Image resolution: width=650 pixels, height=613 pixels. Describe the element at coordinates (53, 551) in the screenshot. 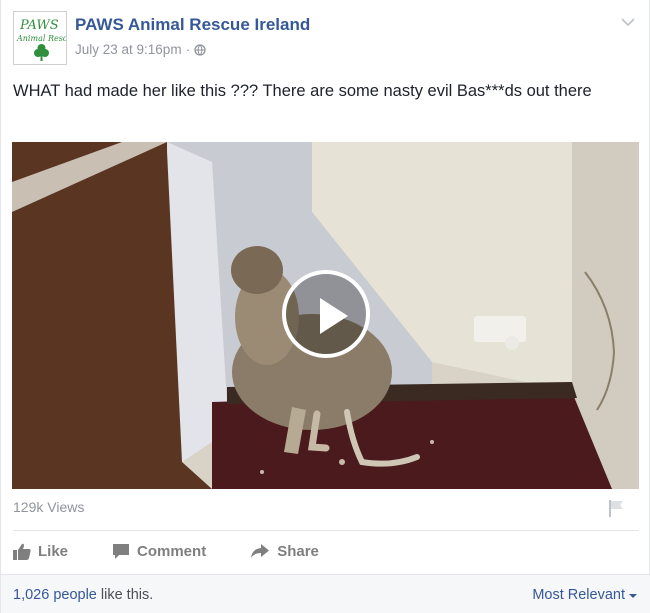

I see `like-label: Like` at that location.